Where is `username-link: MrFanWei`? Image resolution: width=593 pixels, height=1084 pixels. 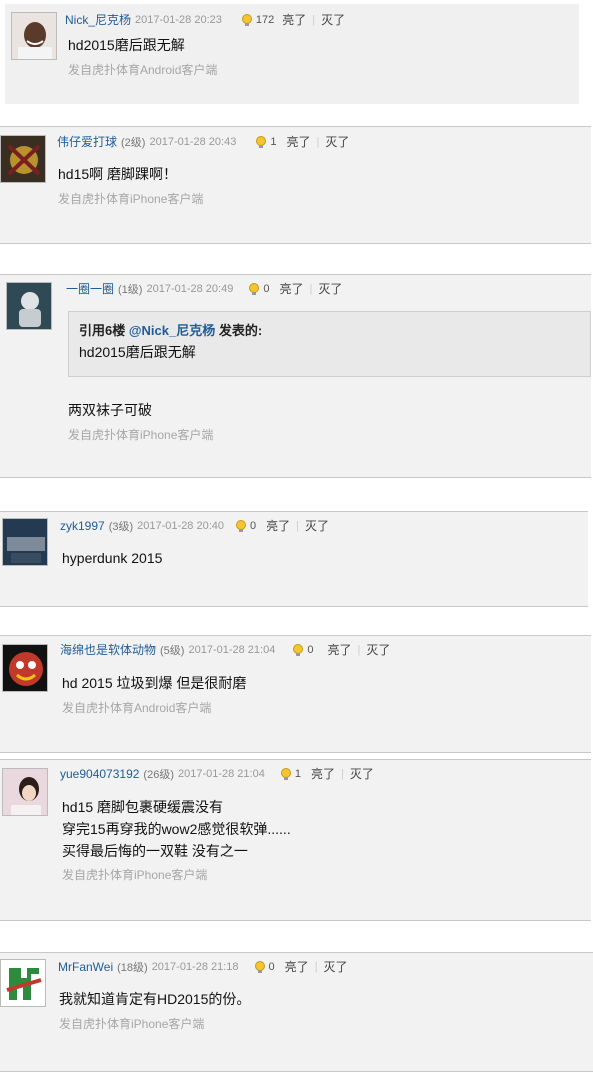 username-link: MrFanWei is located at coordinates (85, 967).